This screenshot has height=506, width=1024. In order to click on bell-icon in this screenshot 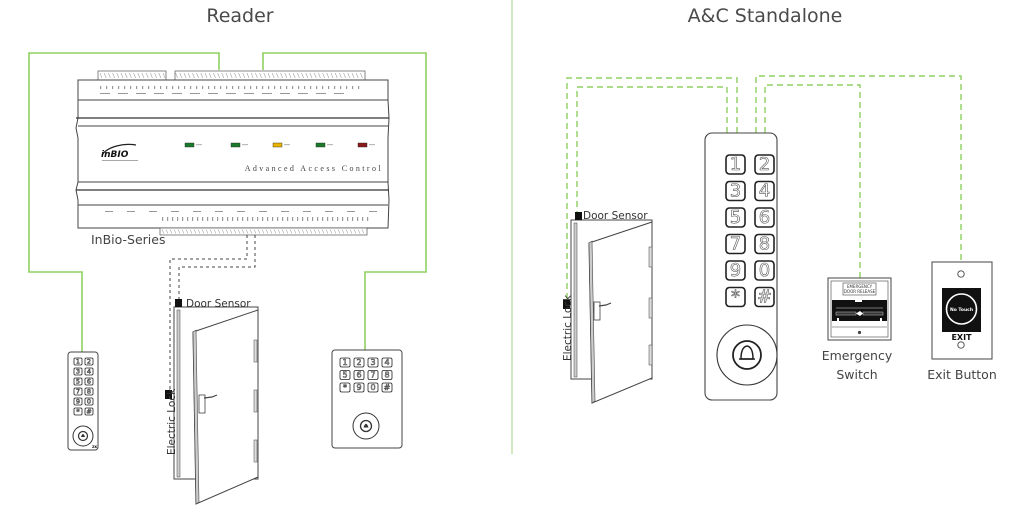, I will do `click(747, 352)`.